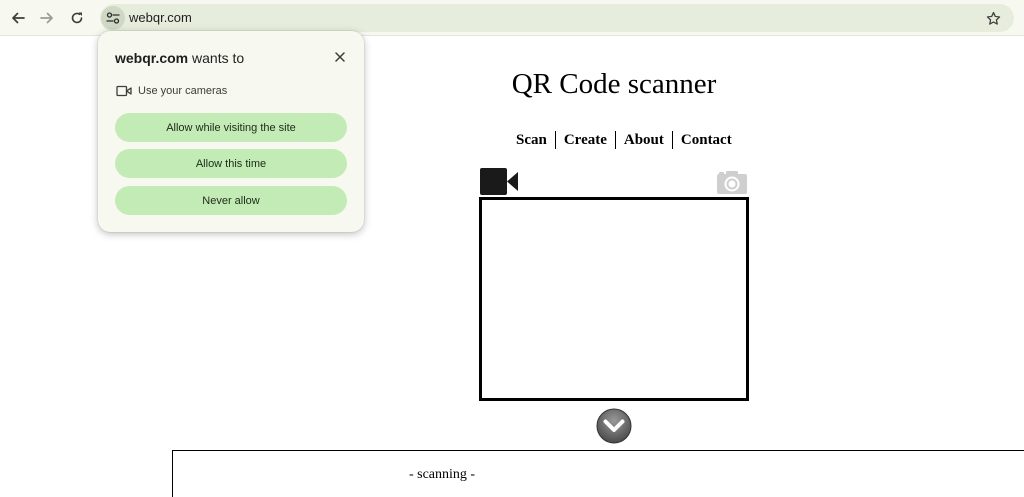  I want to click on popup-close-button, so click(340, 57).